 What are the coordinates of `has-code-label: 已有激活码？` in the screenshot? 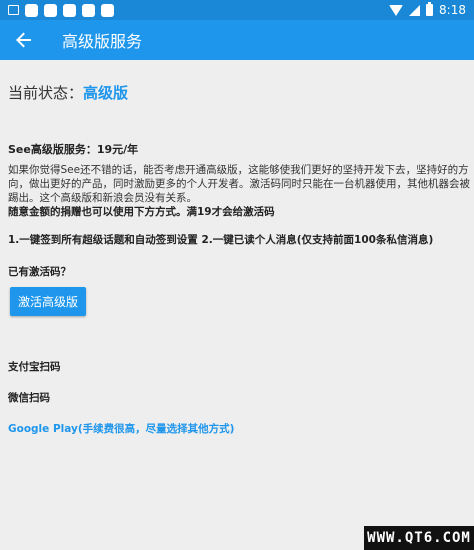 It's located at (39, 272).